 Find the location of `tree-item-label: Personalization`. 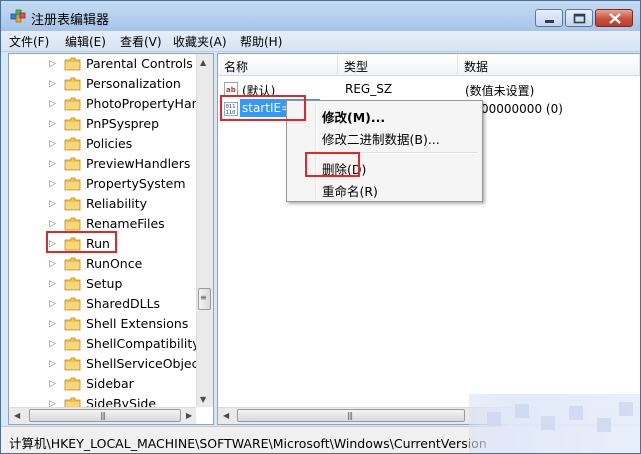

tree-item-label: Personalization is located at coordinates (133, 83).